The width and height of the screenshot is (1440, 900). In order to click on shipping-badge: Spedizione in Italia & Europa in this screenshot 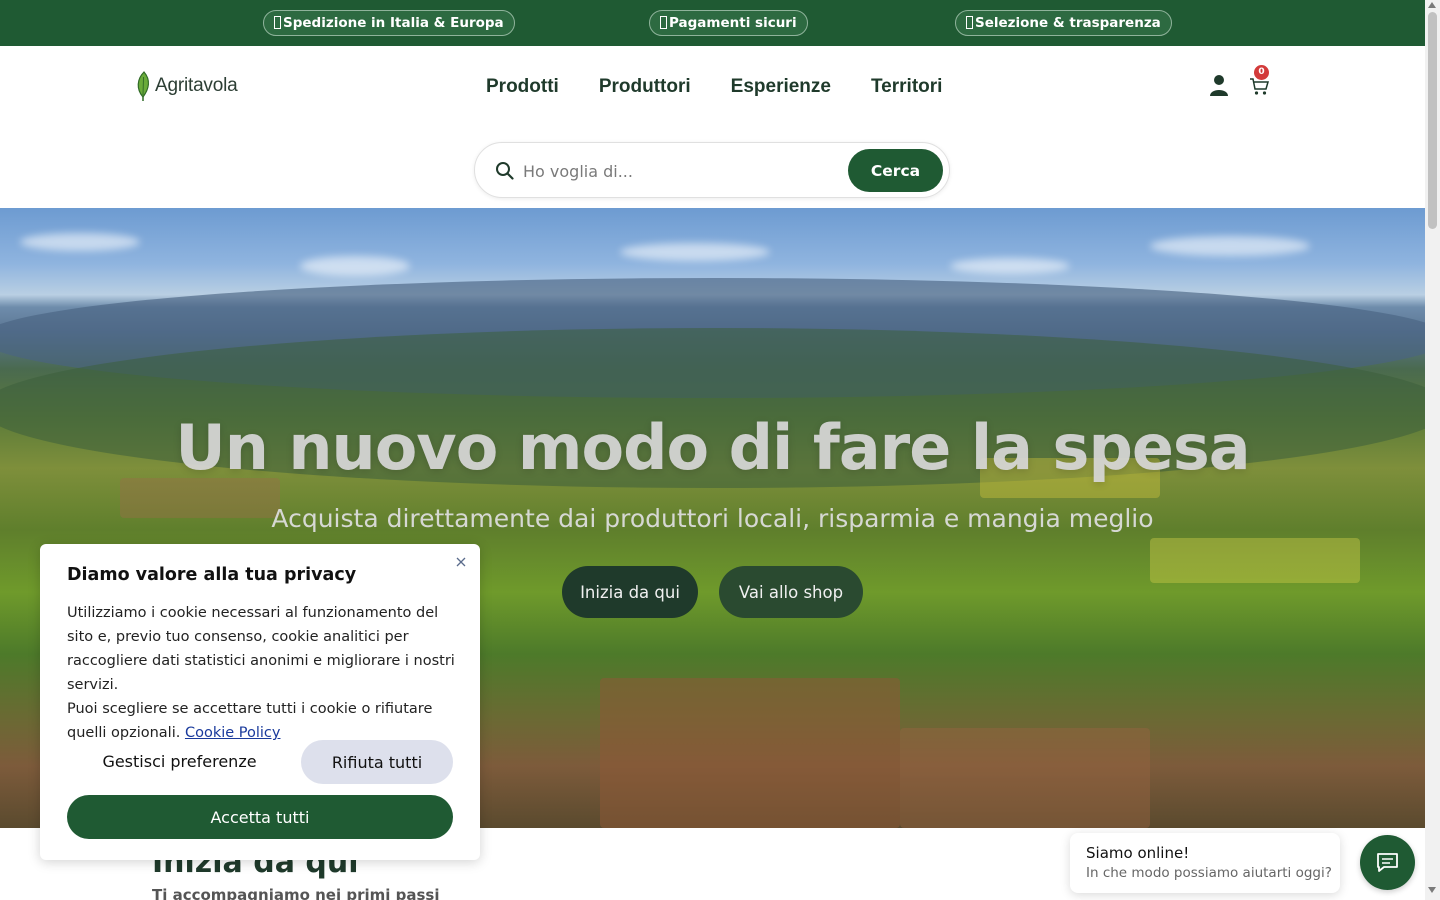, I will do `click(389, 23)`.